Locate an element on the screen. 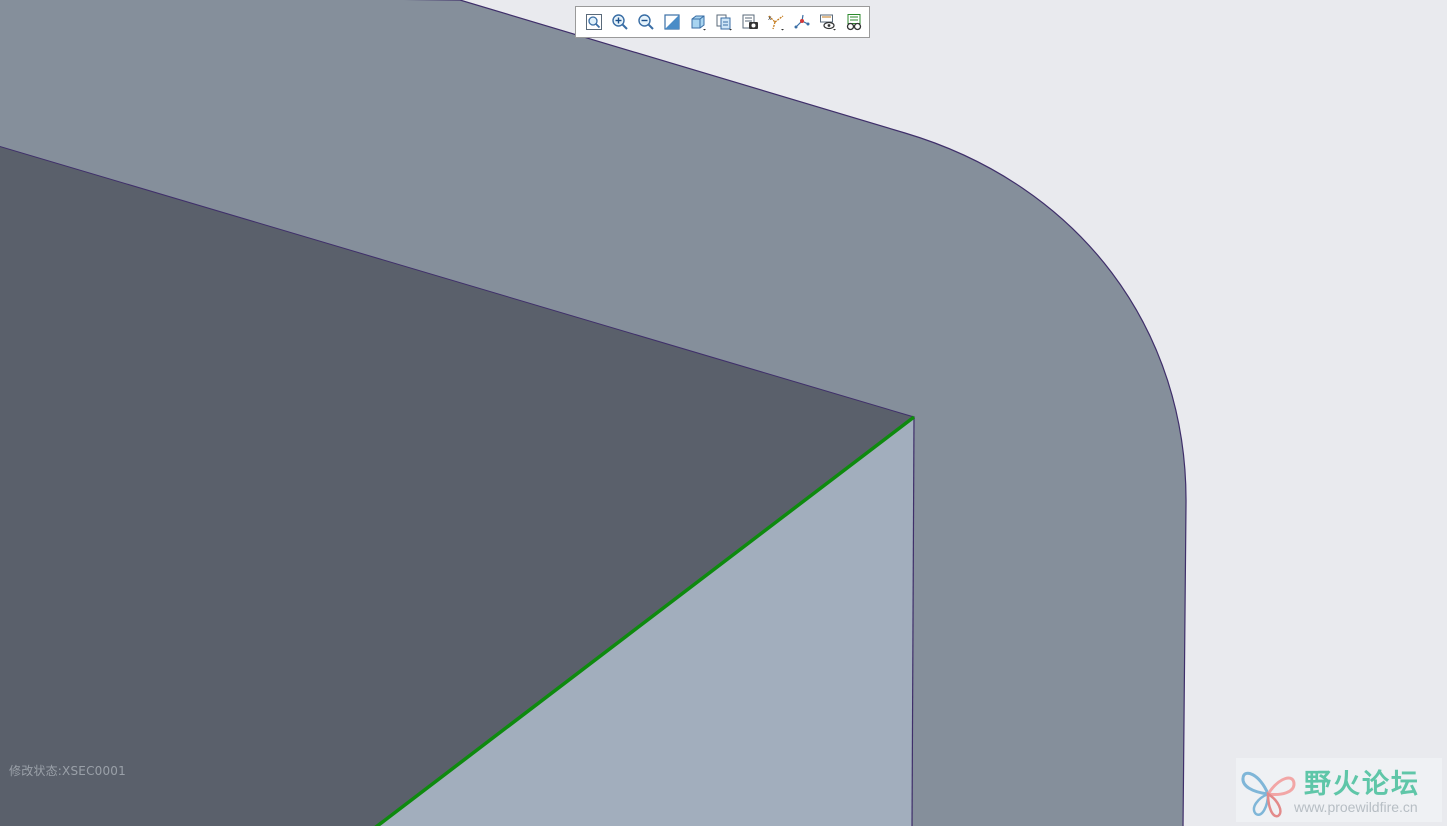  appearance-icon is located at coordinates (854, 22).